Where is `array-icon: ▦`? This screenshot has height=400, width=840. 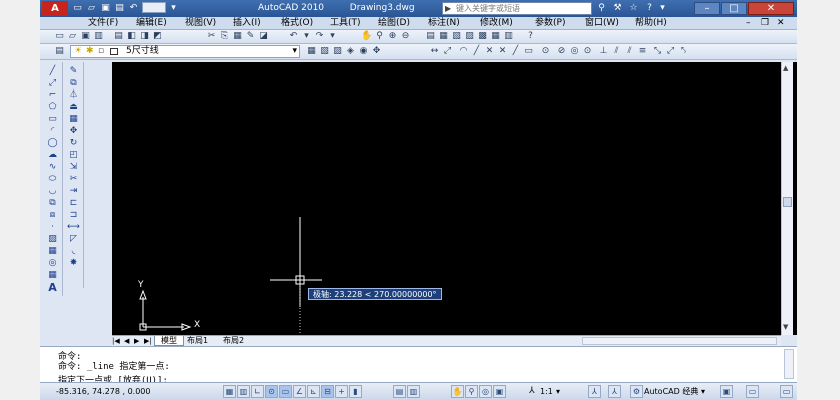
array-icon: ▦ is located at coordinates (73, 119).